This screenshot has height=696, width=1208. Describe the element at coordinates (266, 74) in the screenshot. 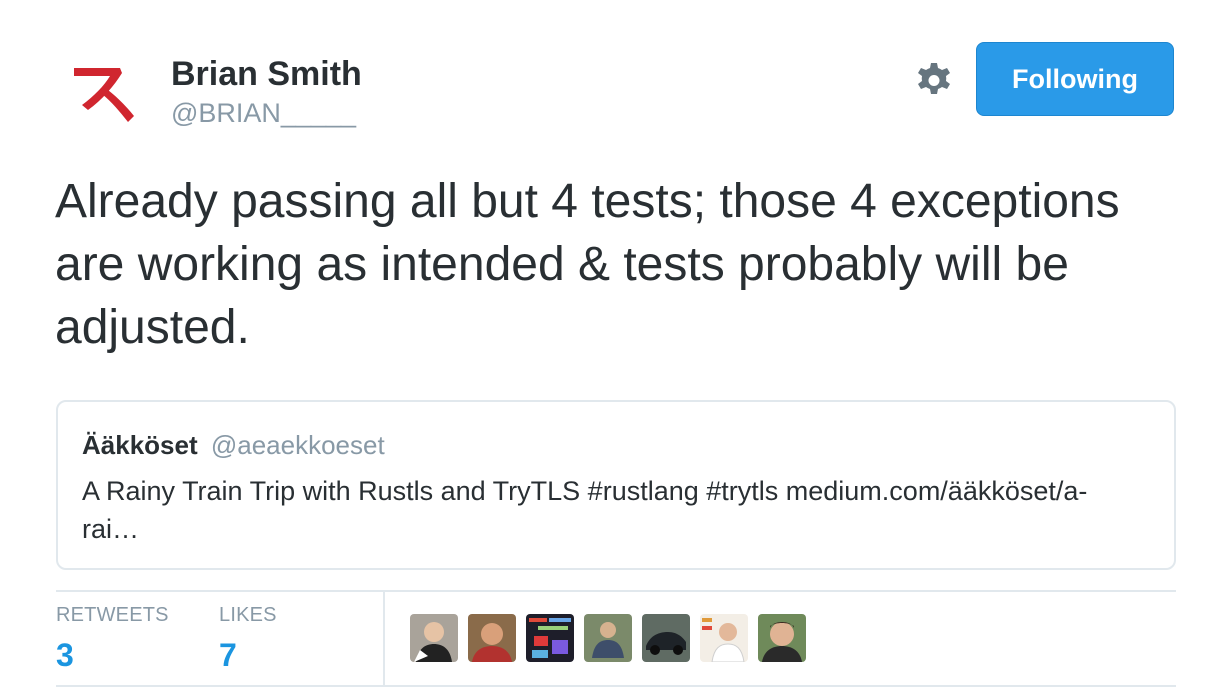

I see `user-full-name: Brian Smith` at that location.